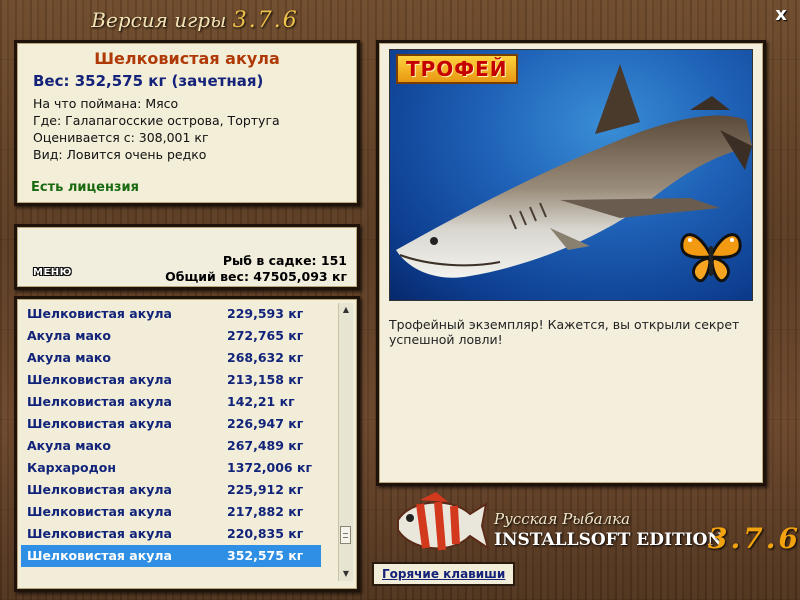 The width and height of the screenshot is (800, 600). I want to click on bait-line: На что поймана: Мясо, so click(106, 103).